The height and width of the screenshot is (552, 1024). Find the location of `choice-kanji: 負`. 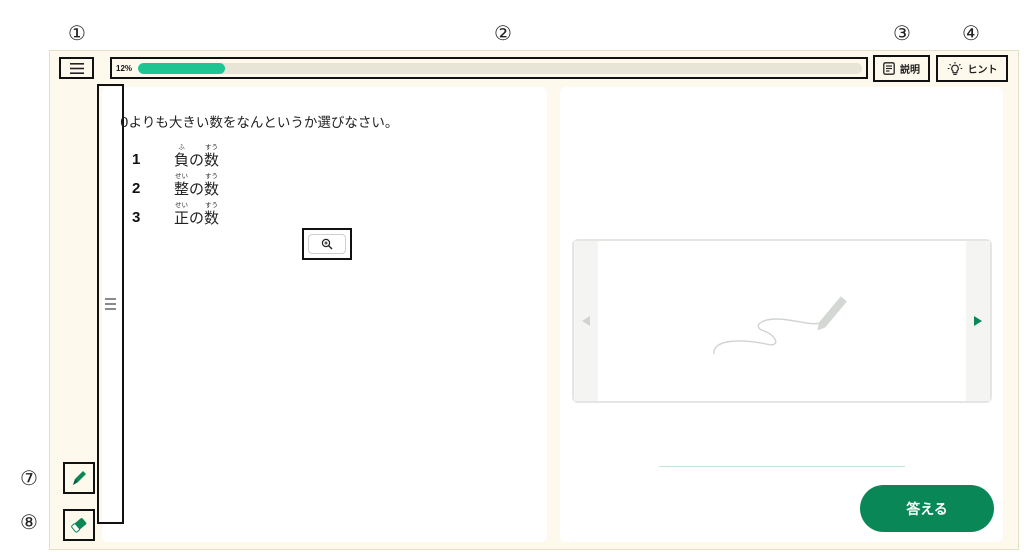

choice-kanji: 負 is located at coordinates (182, 160).